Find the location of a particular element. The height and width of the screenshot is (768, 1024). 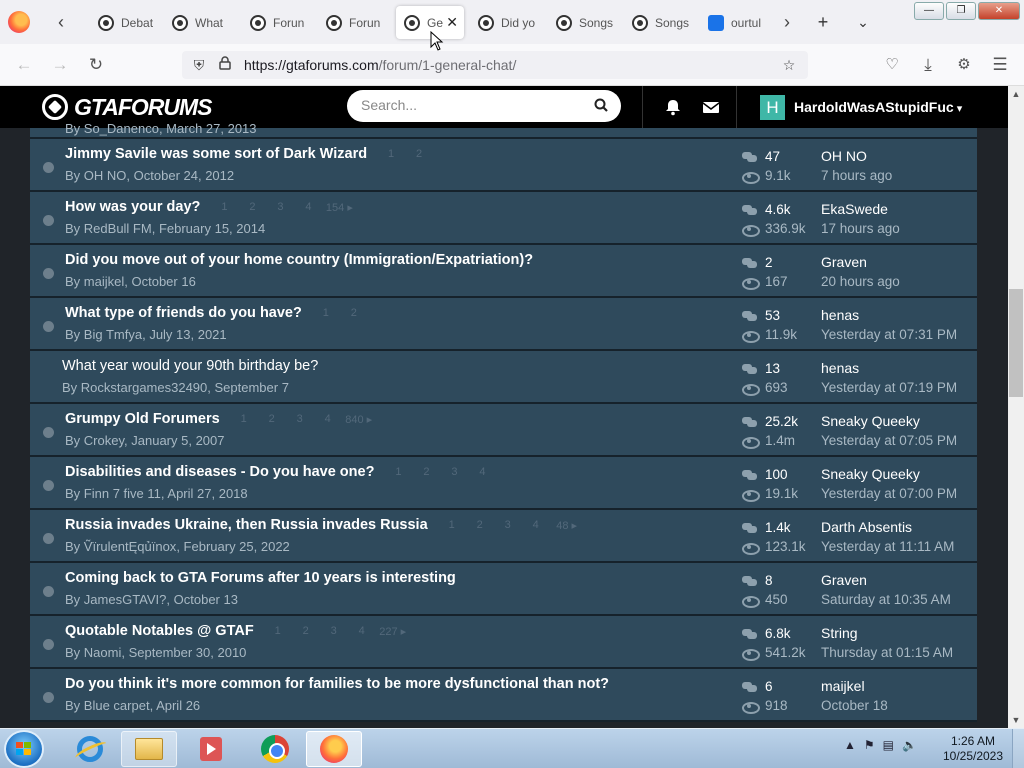

extensions-icon: ⚙ is located at coordinates (964, 65).